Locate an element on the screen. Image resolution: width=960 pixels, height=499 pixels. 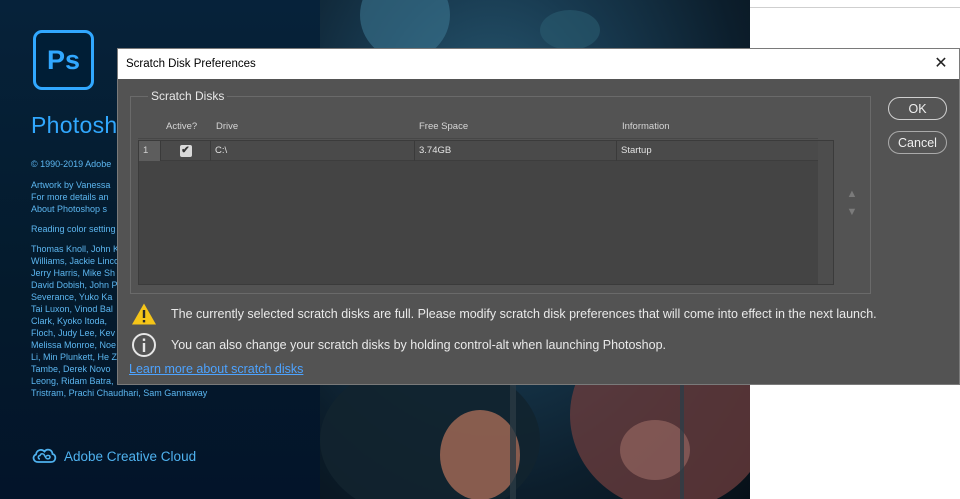
background-divider is located at coordinates (855, 7).